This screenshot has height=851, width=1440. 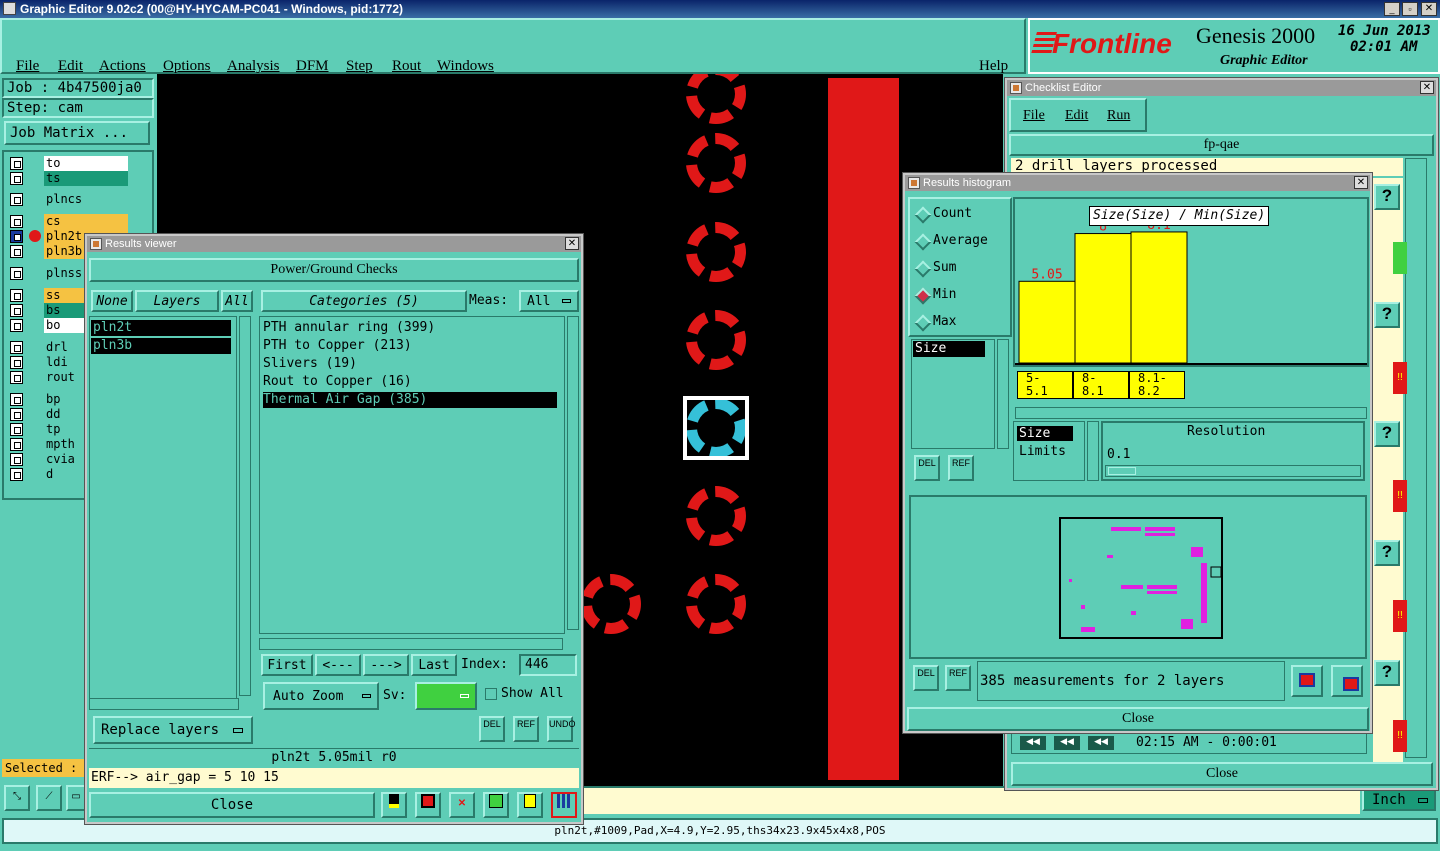 I want to click on menu-windows: Windows, so click(x=465, y=66).